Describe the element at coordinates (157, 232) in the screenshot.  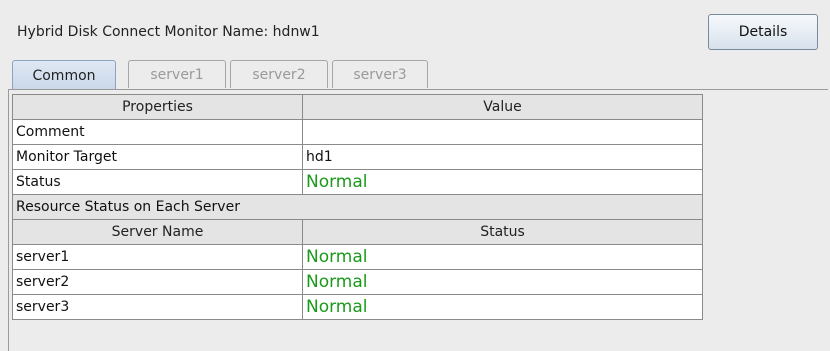
I see `column-header-server-name: Server Name` at that location.